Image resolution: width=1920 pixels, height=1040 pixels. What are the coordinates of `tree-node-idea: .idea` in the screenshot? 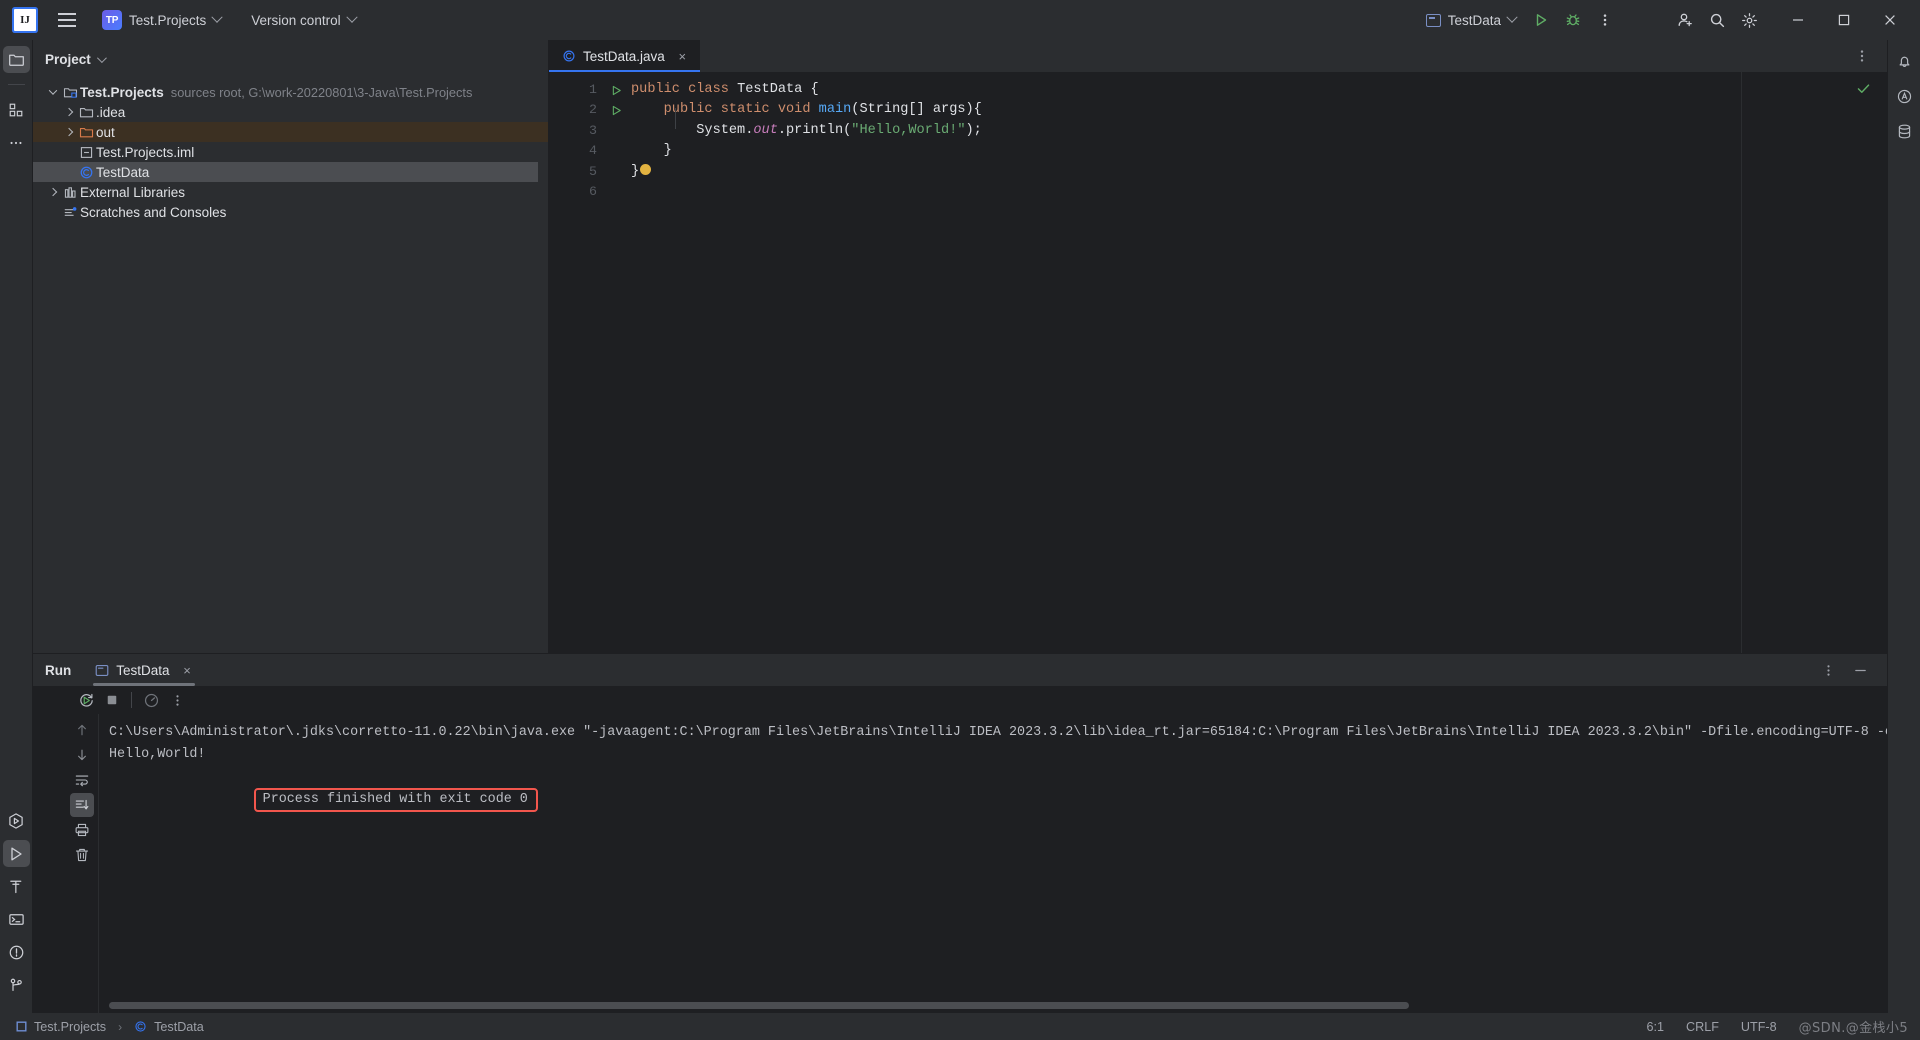 It's located at (290, 112).